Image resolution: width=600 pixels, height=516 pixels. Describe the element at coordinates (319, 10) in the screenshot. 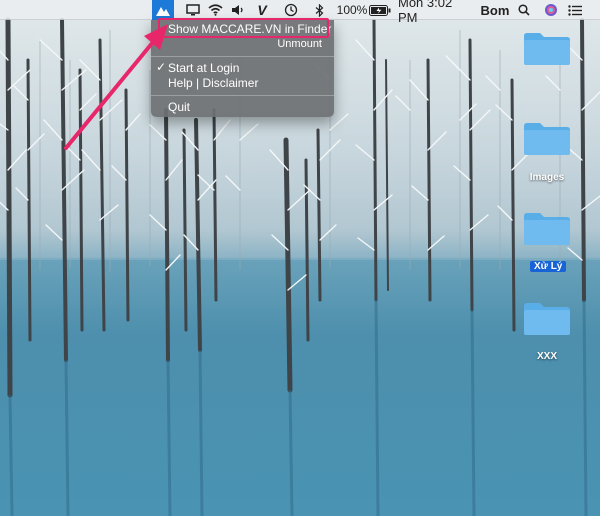

I see `bluetooth-icon` at that location.